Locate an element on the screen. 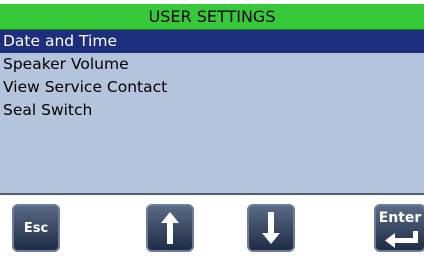 The height and width of the screenshot is (256, 424). menu-item-speaker-volume: Speaker Volume is located at coordinates (212, 64).